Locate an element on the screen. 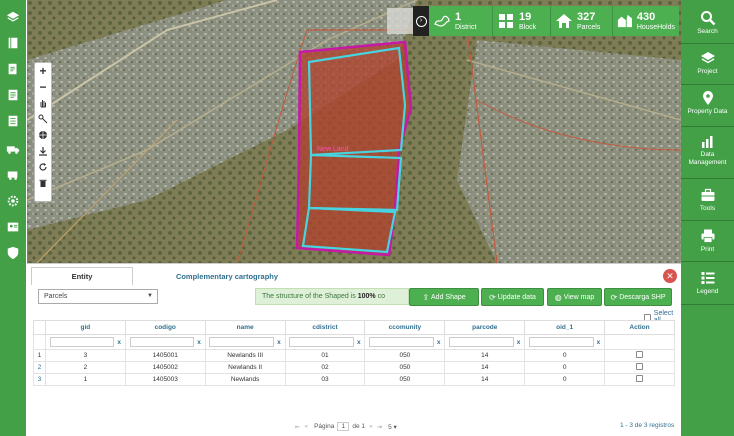 This screenshot has width=734, height=436. filter-input-name is located at coordinates (242, 342).